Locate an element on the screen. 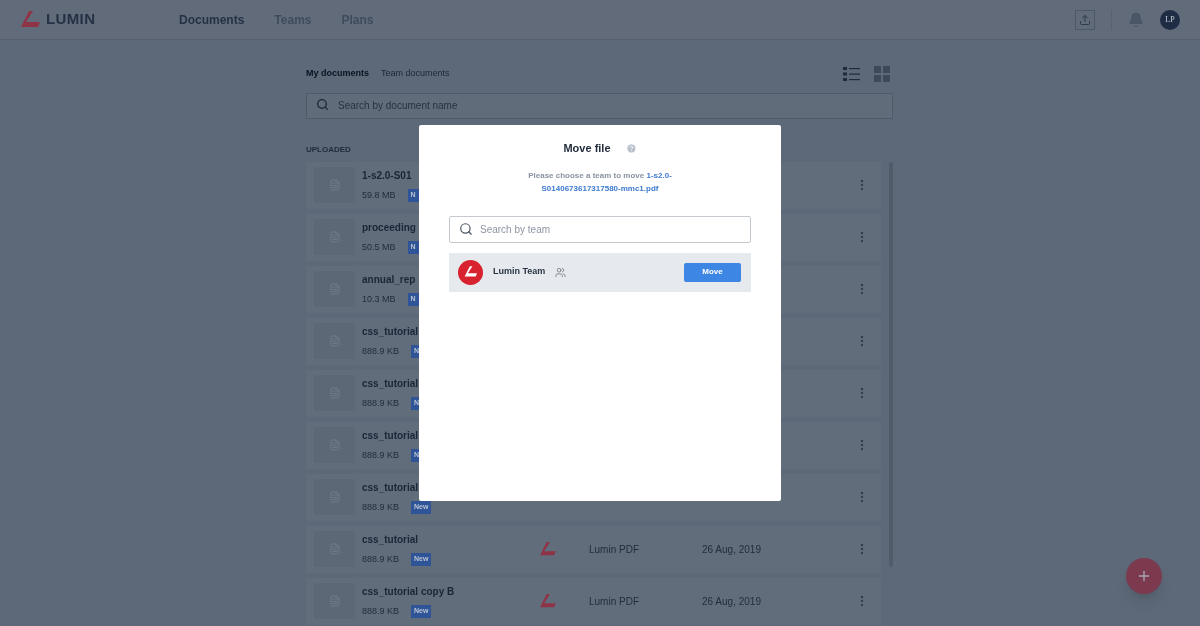  members-icon is located at coordinates (561, 272).